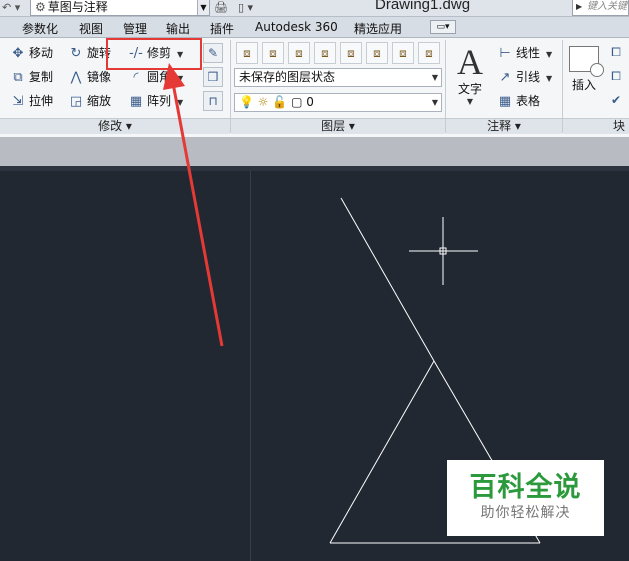 The image size is (629, 561). What do you see at coordinates (299, 102) in the screenshot?
I see `color-swatch-icon: ▢` at bounding box center [299, 102].